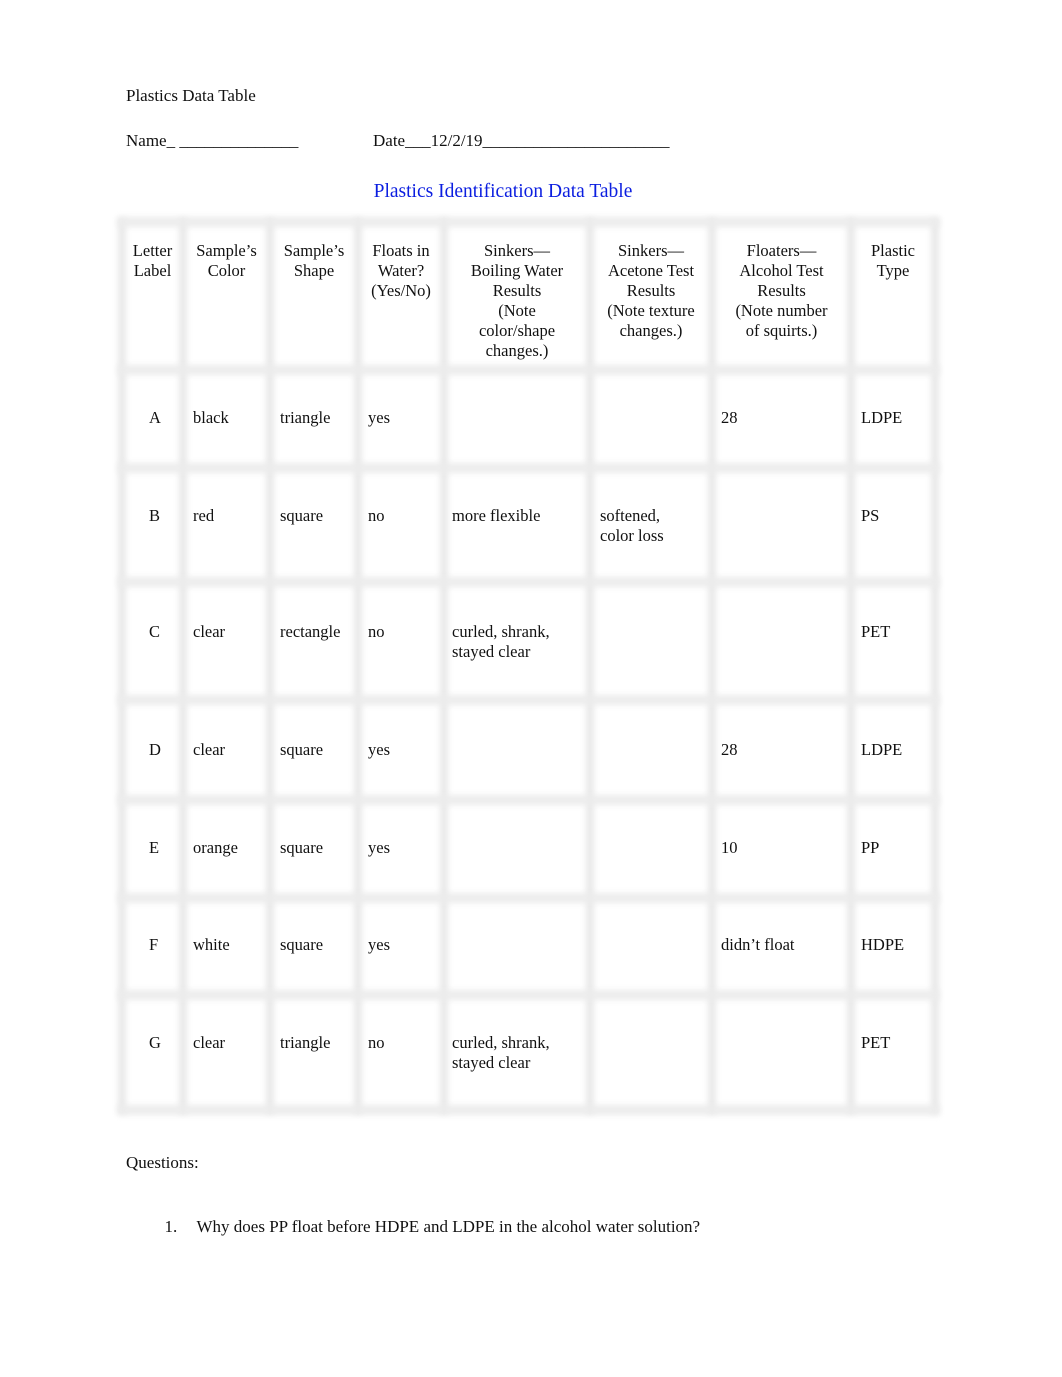 Image resolution: width=1062 pixels, height=1377 pixels. Describe the element at coordinates (152, 260) in the screenshot. I see `header-letter-label: Letter Label` at that location.